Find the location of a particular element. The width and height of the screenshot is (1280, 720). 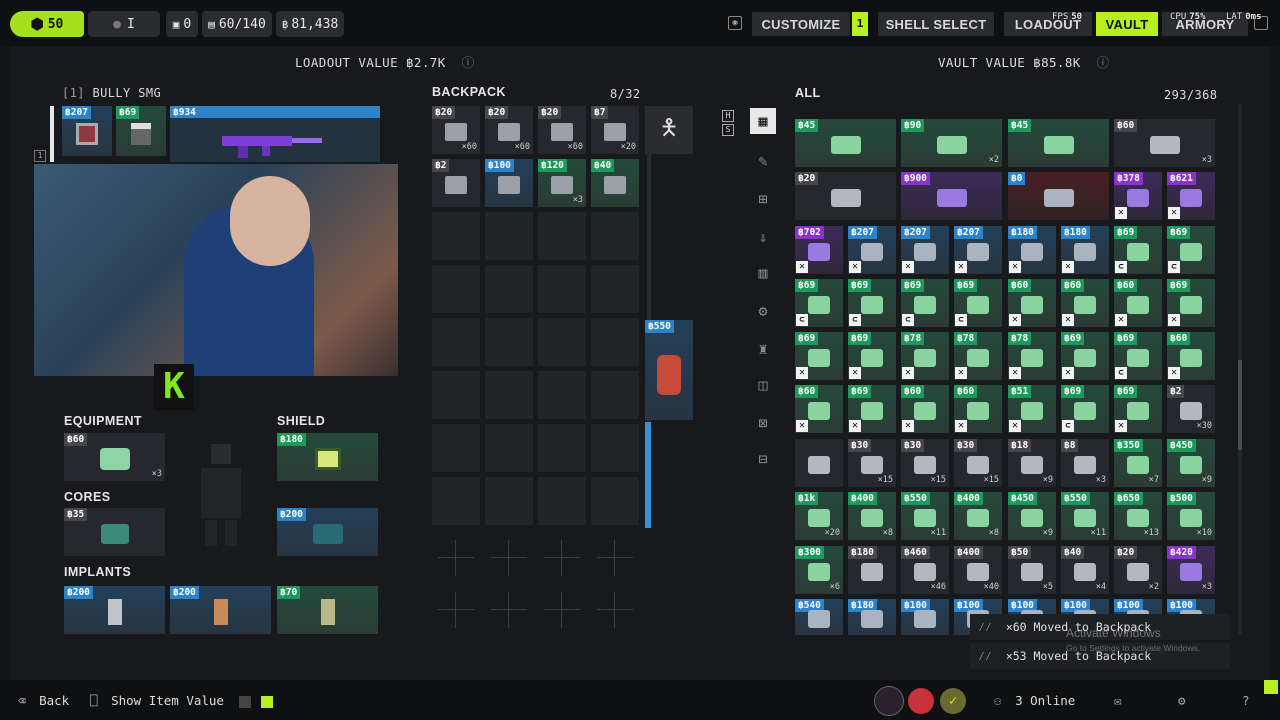

backpack-item-slot: ฿2 is located at coordinates (456, 183).